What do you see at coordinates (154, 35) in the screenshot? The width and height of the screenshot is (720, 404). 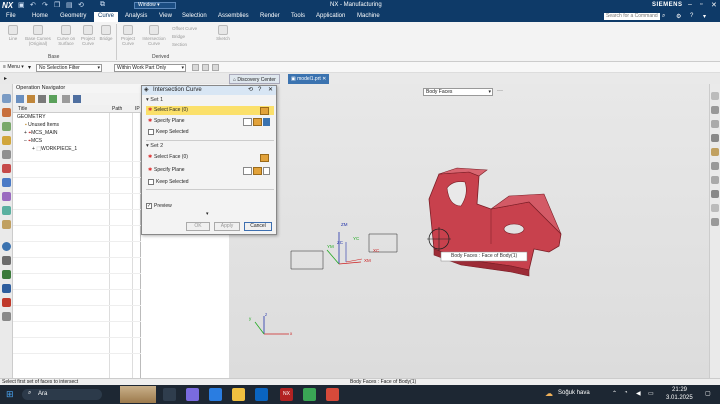 I see `intersection-curve-button: Intersection Curve` at bounding box center [154, 35].